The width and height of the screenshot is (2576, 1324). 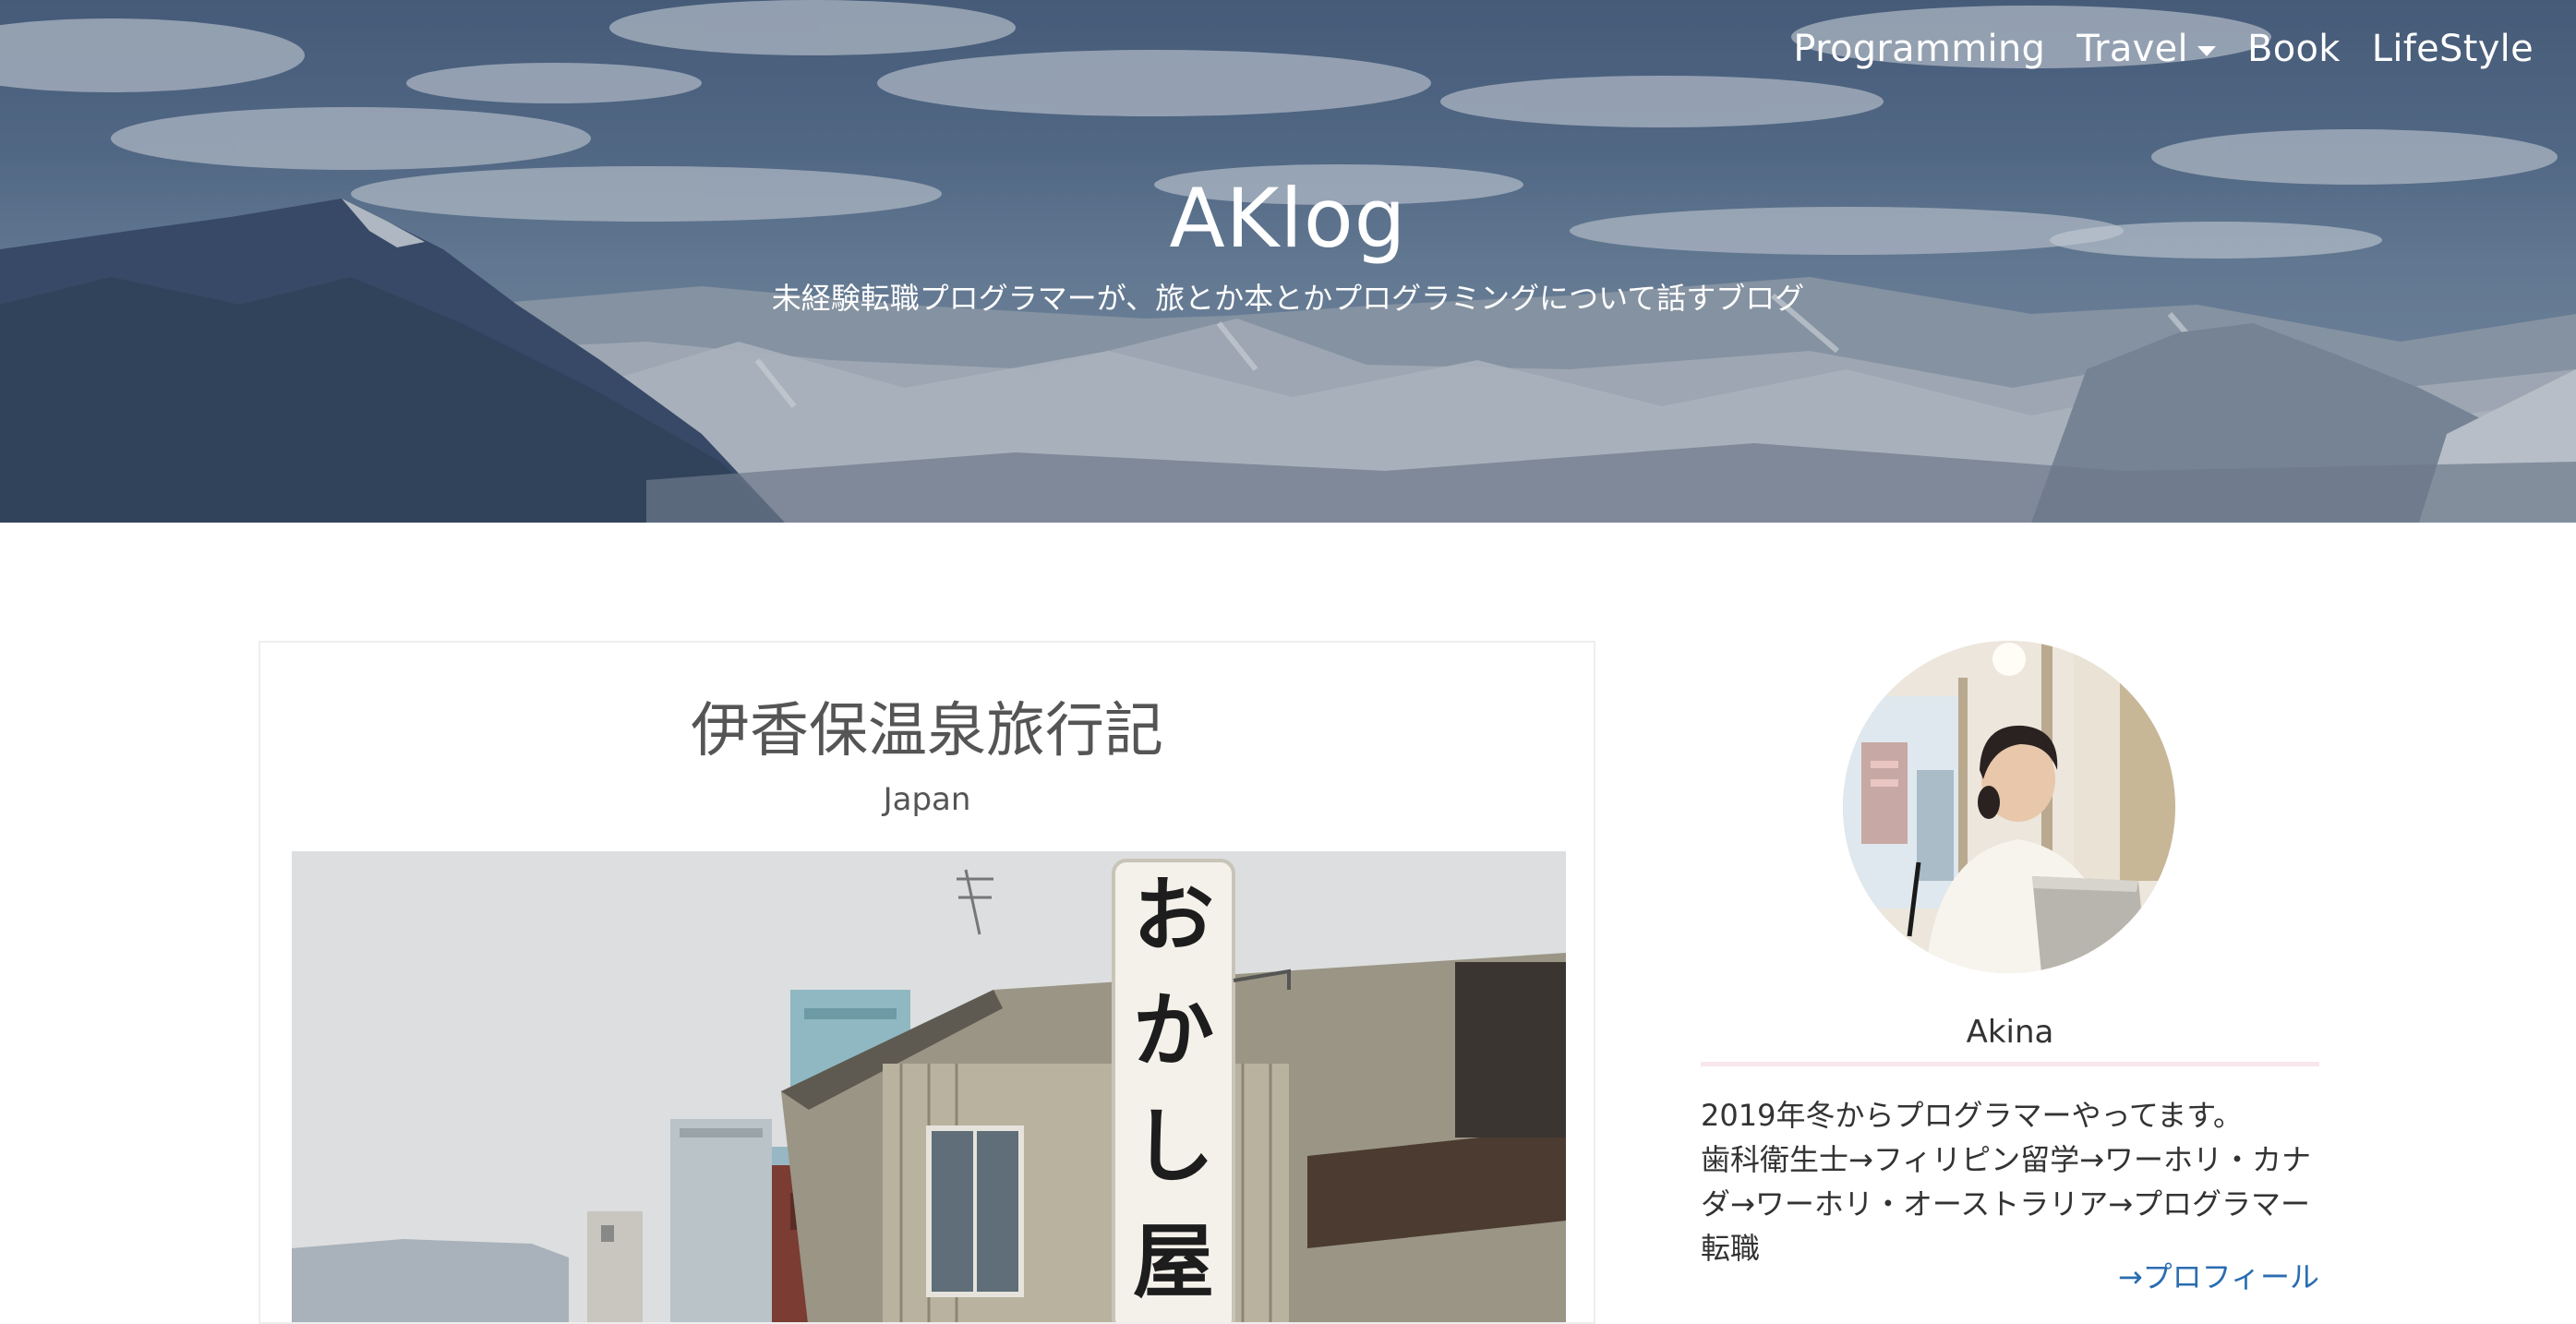 What do you see at coordinates (1173, 1146) in the screenshot?
I see `svg-text: し` at bounding box center [1173, 1146].